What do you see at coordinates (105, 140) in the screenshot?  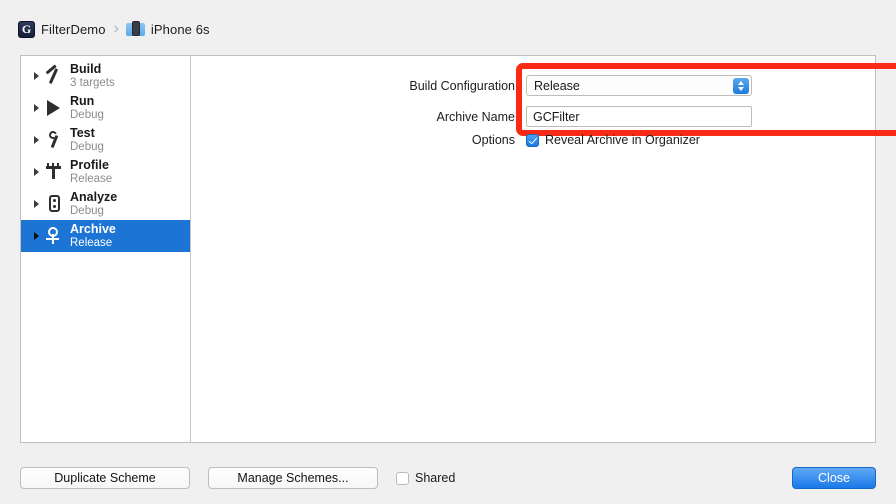 I see `sidebar-item-test: Test Debug` at bounding box center [105, 140].